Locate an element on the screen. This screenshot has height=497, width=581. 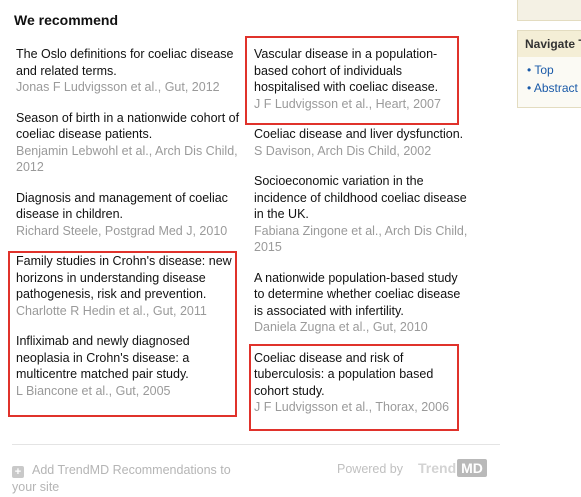
recommendation-meta: S Davison, Arch Dis Child, 2002 is located at coordinates (343, 150).